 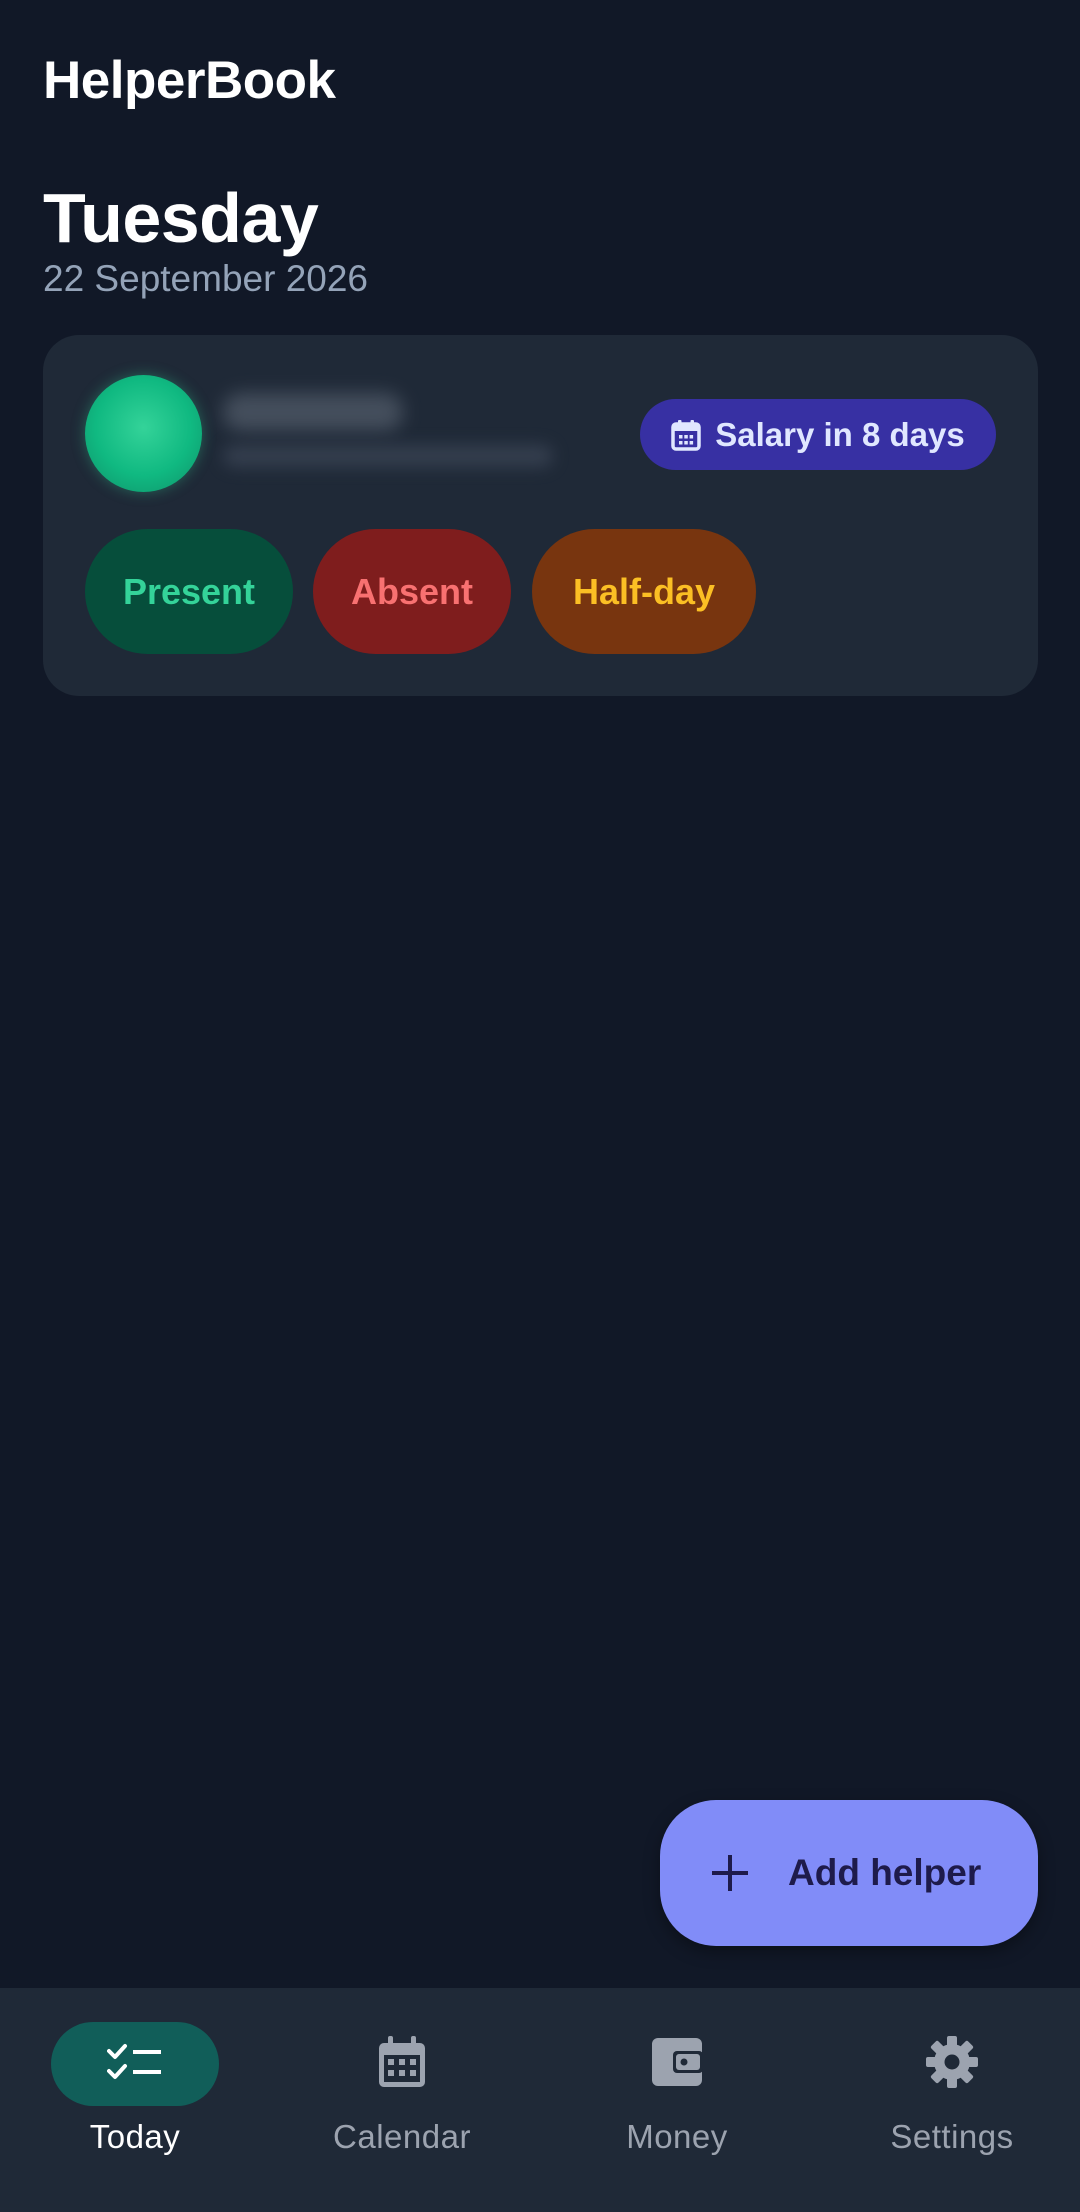 What do you see at coordinates (644, 591) in the screenshot?
I see `half-day-button: Half-day` at bounding box center [644, 591].